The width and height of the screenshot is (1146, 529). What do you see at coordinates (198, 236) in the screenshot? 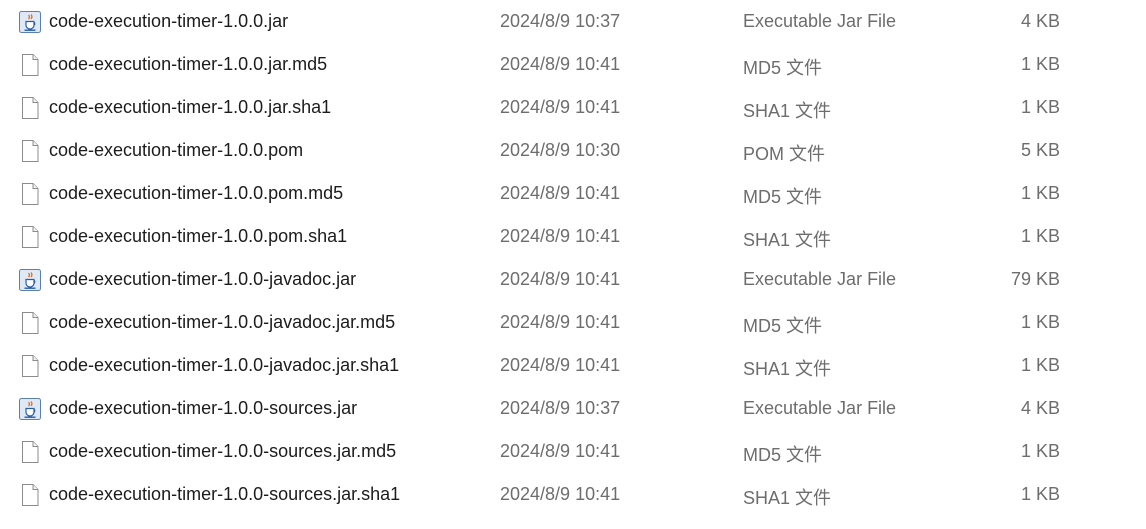
I see `file-name: code-execution-timer-1.0.0.pom.sha1` at bounding box center [198, 236].